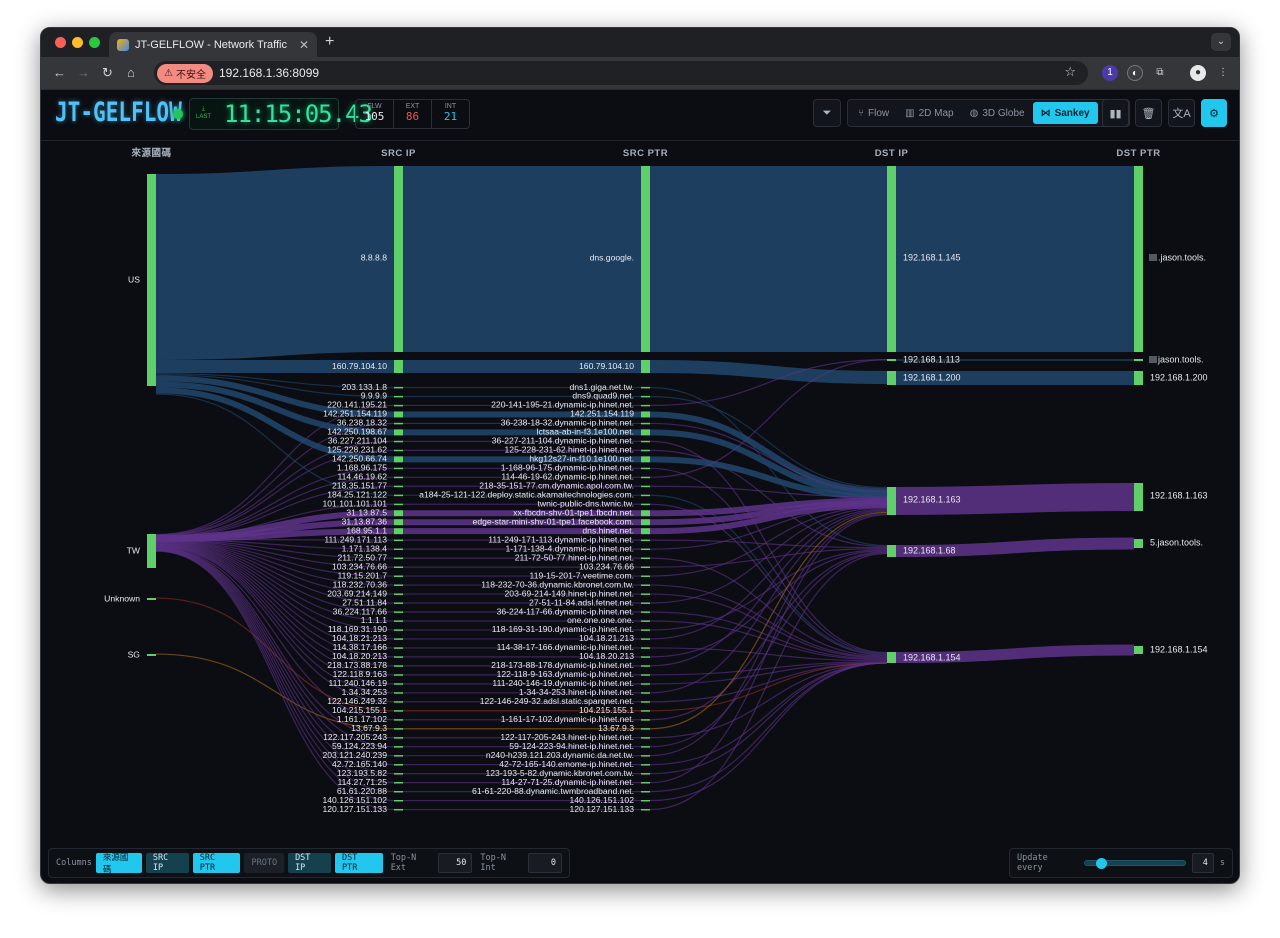  I want to click on toggle-country-column: 來源國碼, so click(118, 864).